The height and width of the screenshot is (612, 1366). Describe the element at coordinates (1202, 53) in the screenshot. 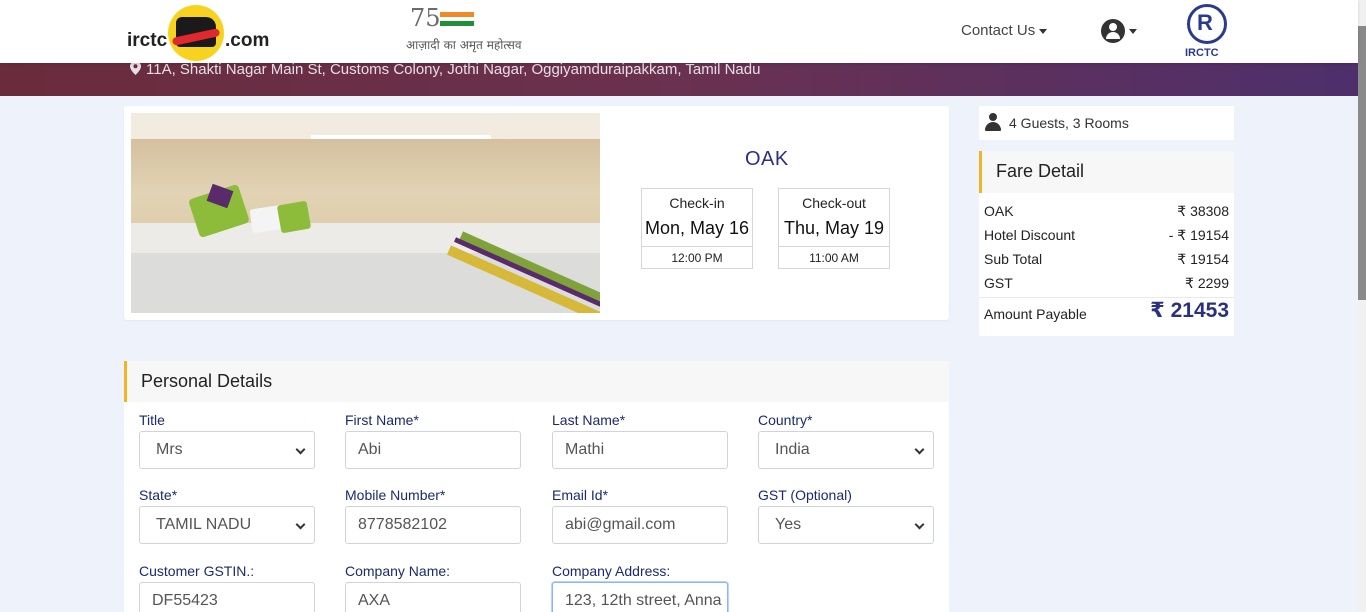

I see `irctc-logo-label: IRCTC` at that location.